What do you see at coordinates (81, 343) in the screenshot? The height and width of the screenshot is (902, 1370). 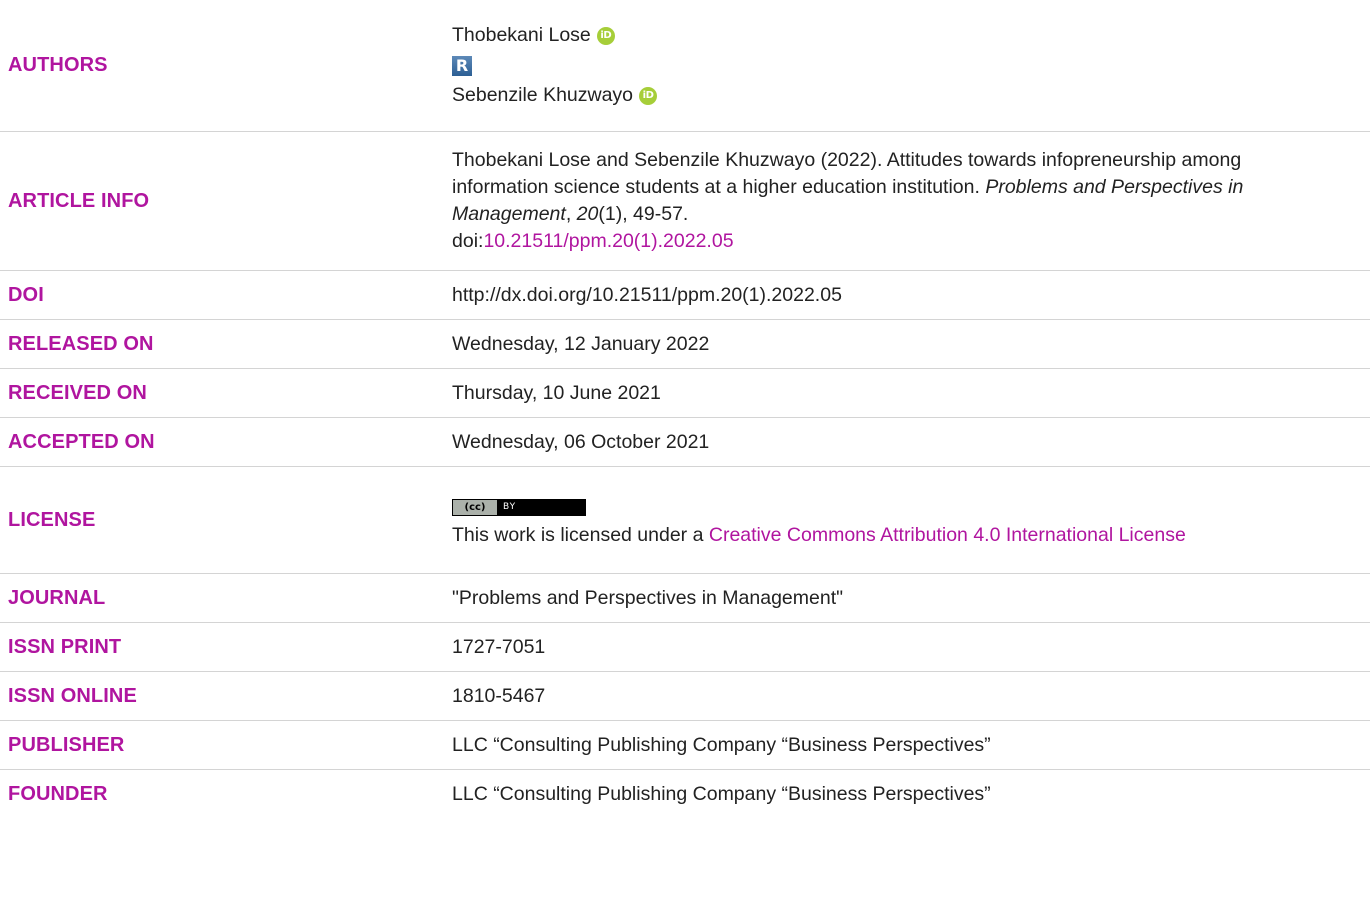 I see `label-released-on: RELEASED ON` at bounding box center [81, 343].